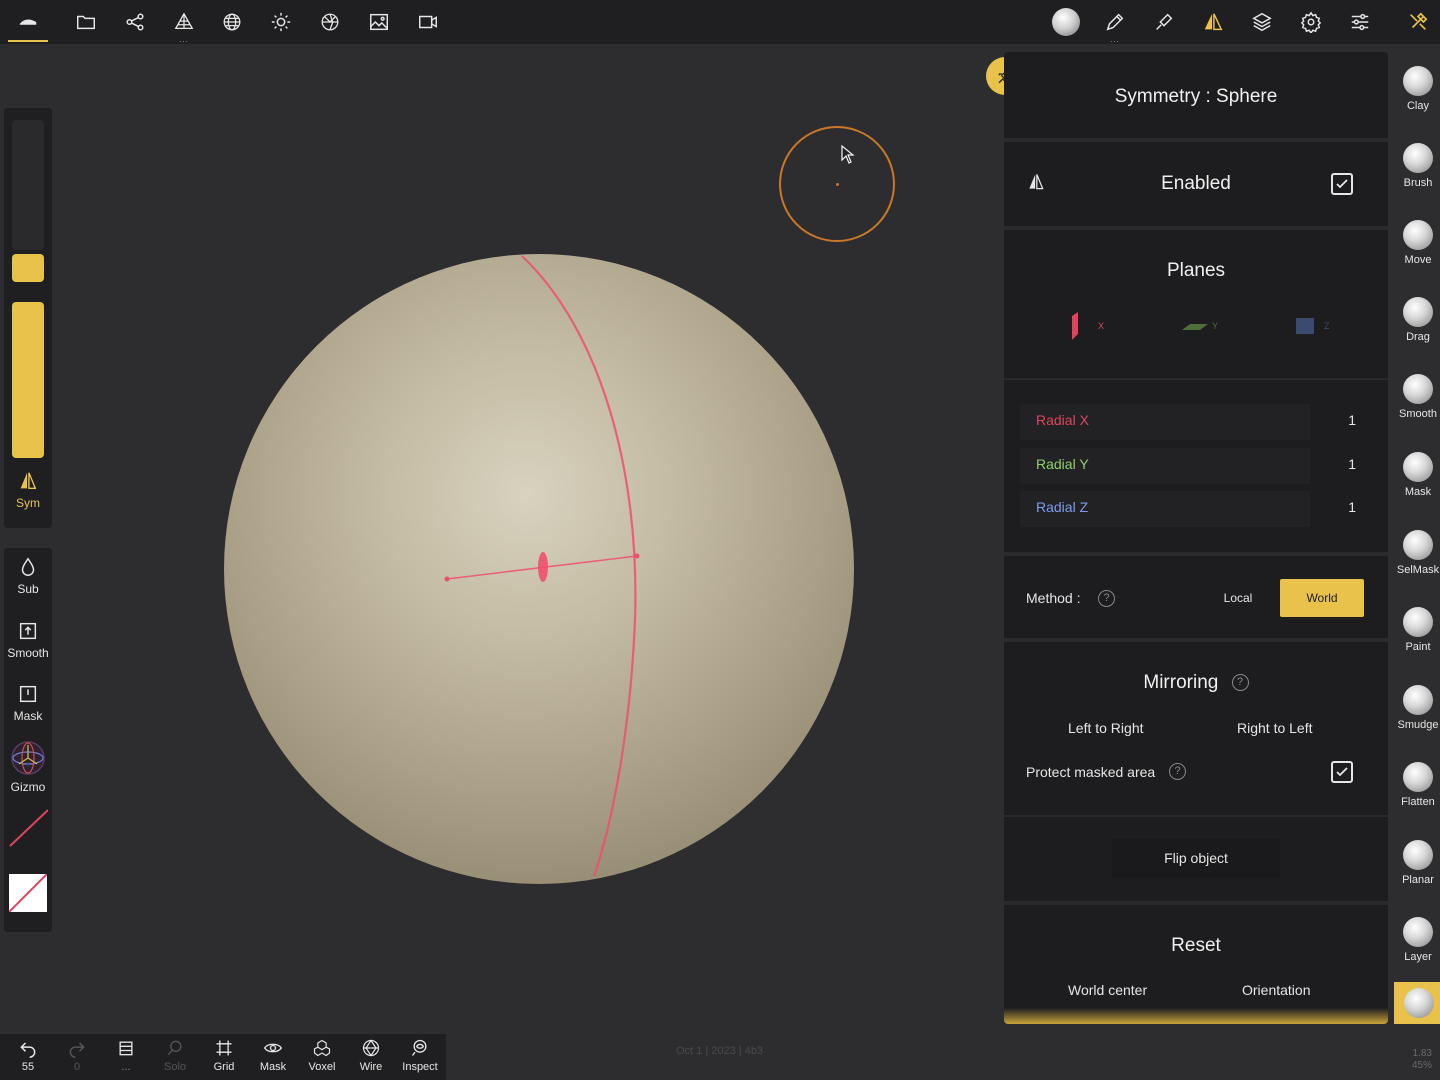 The image size is (1440, 1080). I want to click on current-brush-icon, so click(1419, 1003).